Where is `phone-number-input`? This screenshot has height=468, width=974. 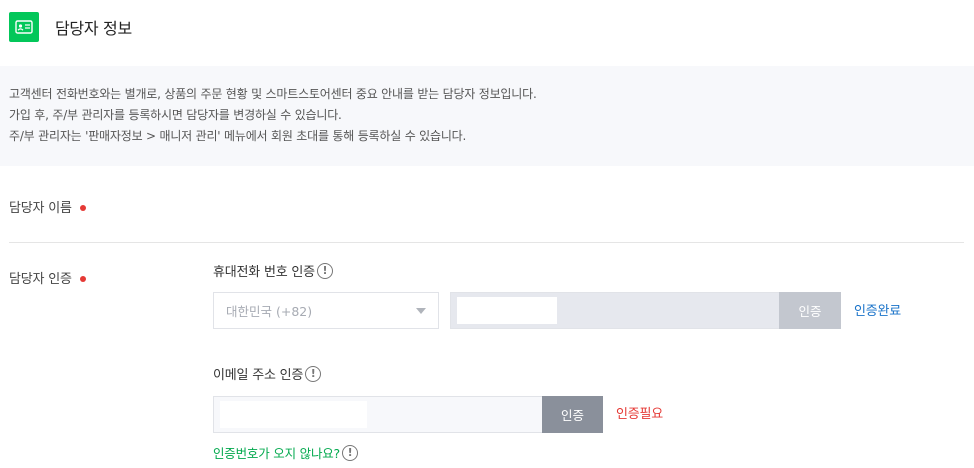 phone-number-input is located at coordinates (615, 310).